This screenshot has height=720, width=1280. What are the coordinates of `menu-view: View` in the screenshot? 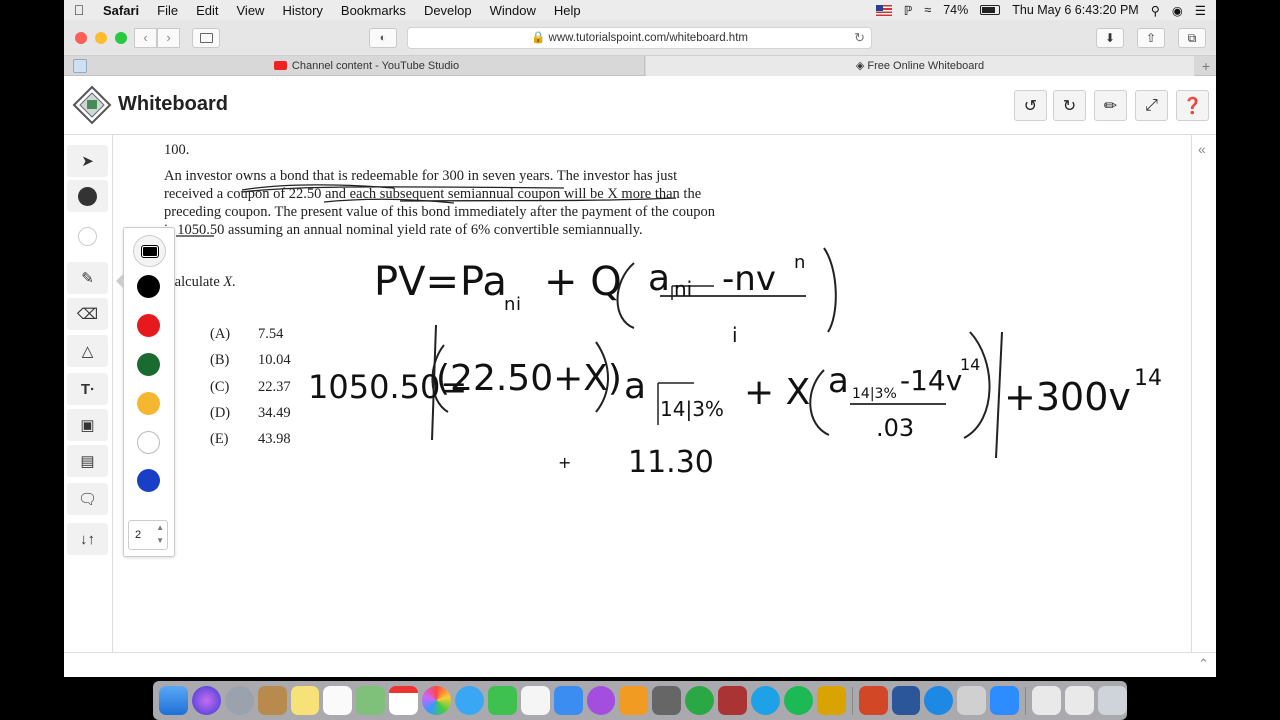 It's located at (251, 10).